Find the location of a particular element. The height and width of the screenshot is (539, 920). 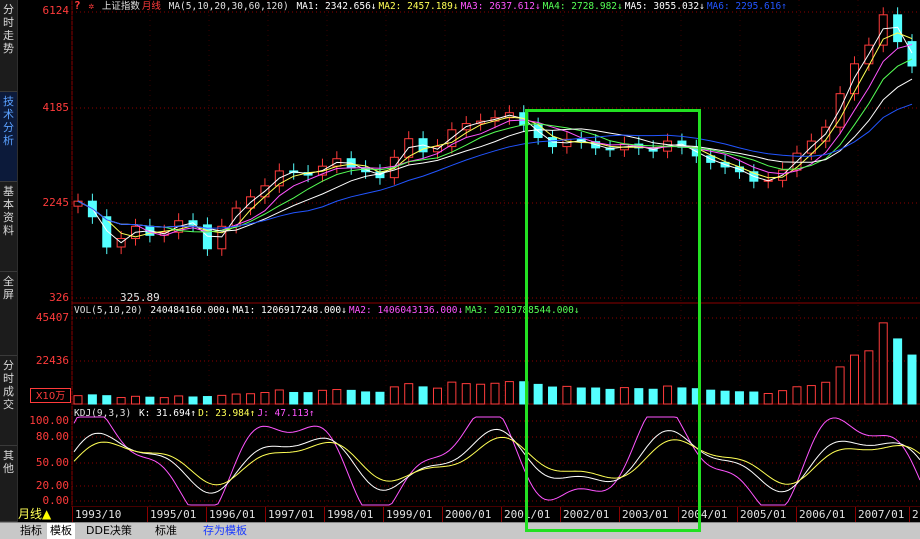

tab-standard: 标准 is located at coordinates (166, 531).